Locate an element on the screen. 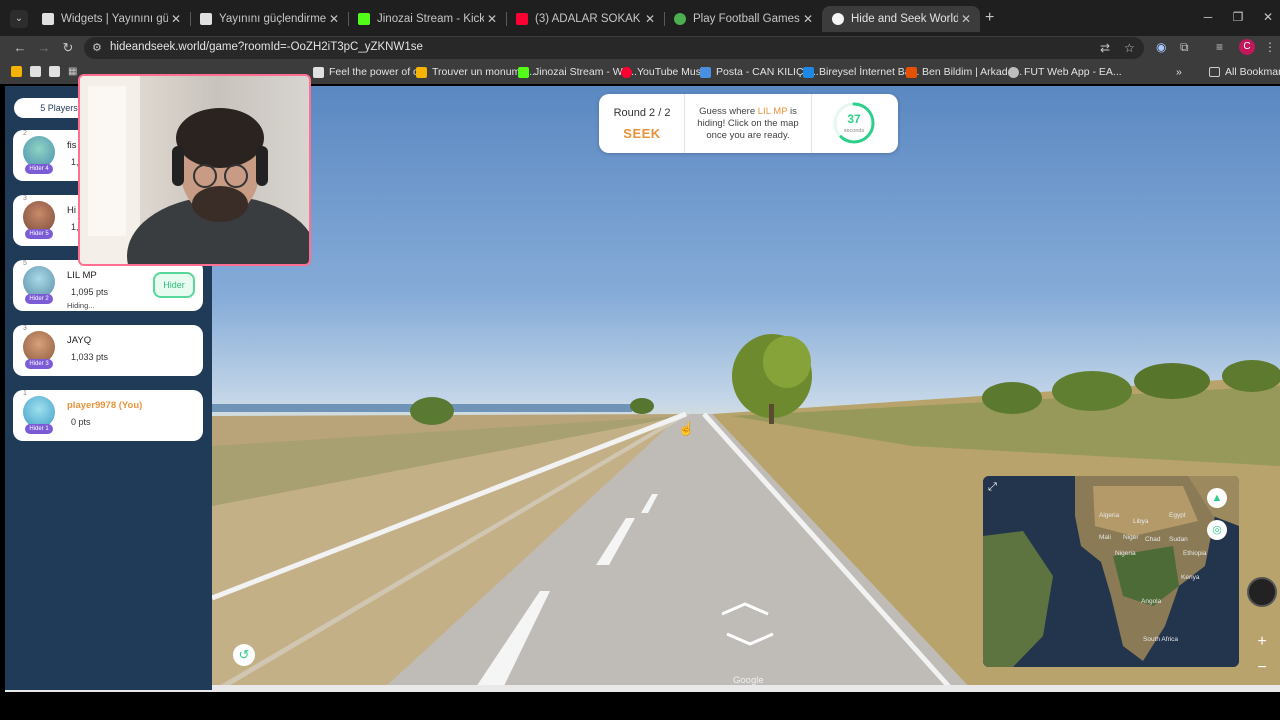 The width and height of the screenshot is (1280, 720). divider is located at coordinates (811, 123).